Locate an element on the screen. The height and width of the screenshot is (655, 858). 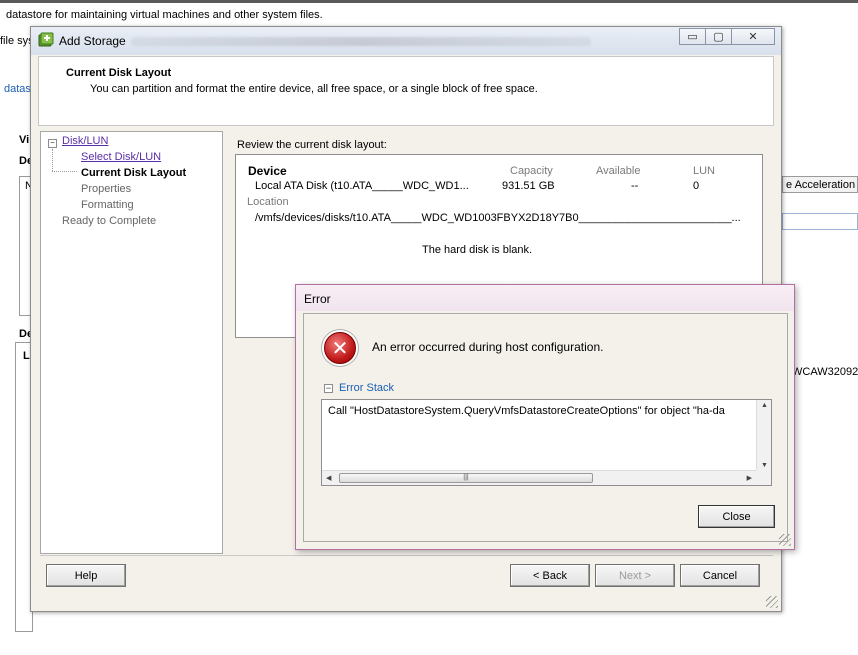
horizontal-scrollbar: ◀ ||| ▶ is located at coordinates (539, 477).